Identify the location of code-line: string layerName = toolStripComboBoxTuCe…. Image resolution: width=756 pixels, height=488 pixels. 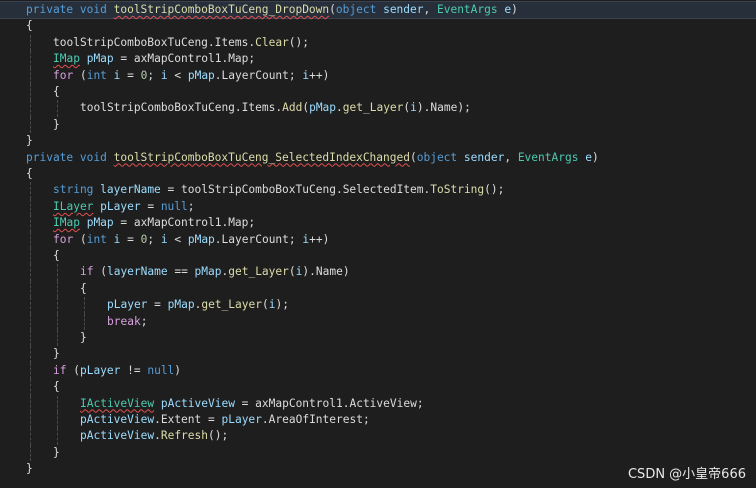
(378, 190).